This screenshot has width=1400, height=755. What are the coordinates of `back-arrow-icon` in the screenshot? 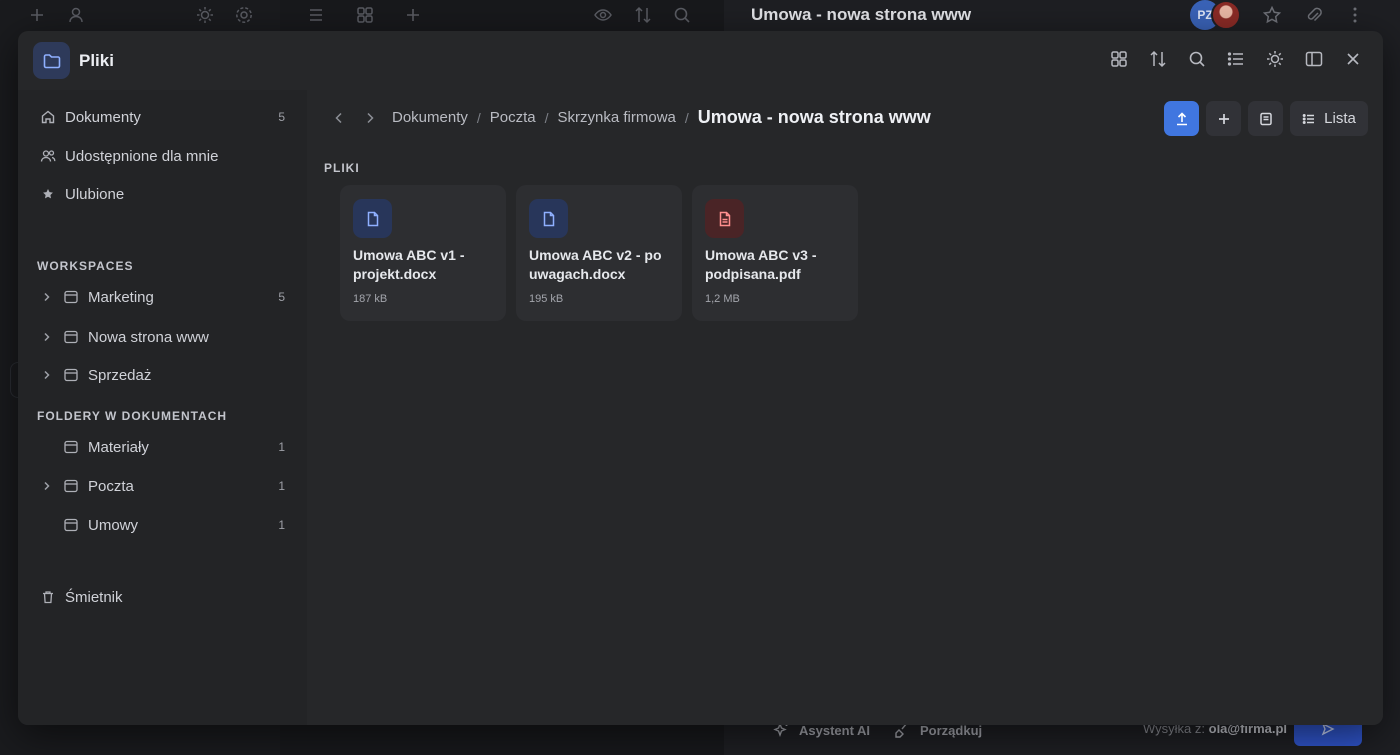 It's located at (339, 118).